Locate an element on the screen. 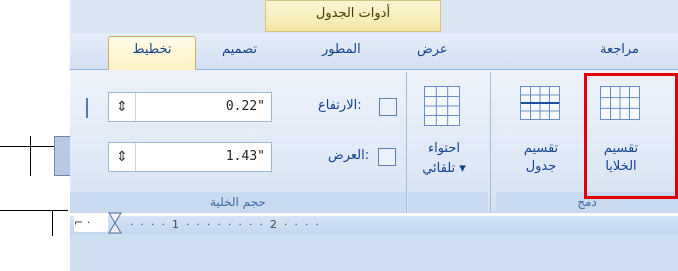 This screenshot has width=678, height=271. group-label-cell-size: حجم الخلية is located at coordinates (238, 202).